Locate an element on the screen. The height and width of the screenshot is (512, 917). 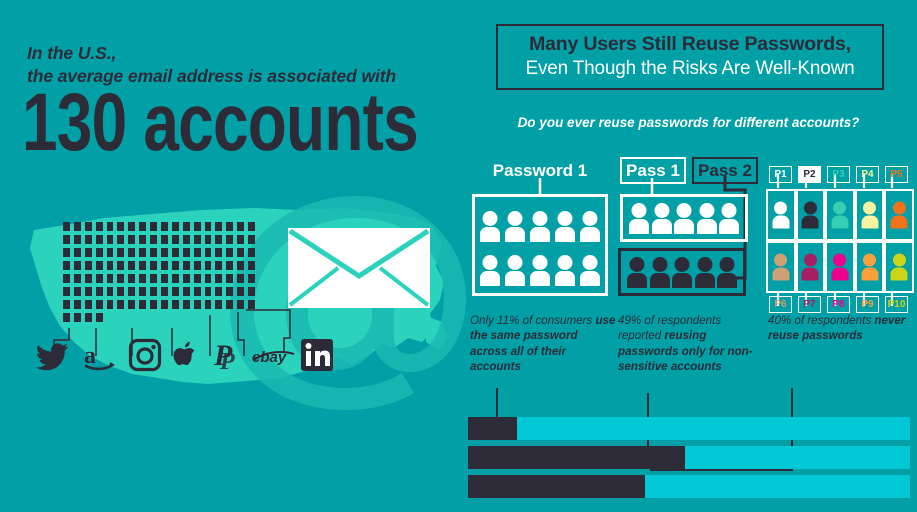
group-label-password-1: Password 1 is located at coordinates (540, 170).